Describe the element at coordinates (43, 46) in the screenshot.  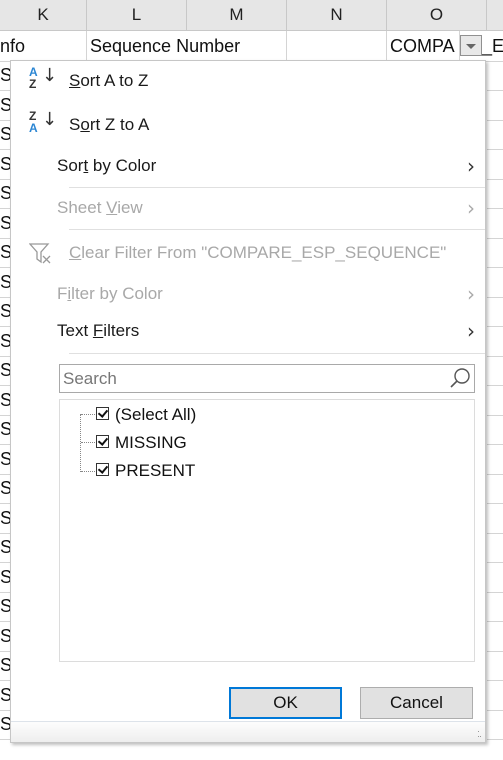
I see `cell-k-header: nfo` at that location.